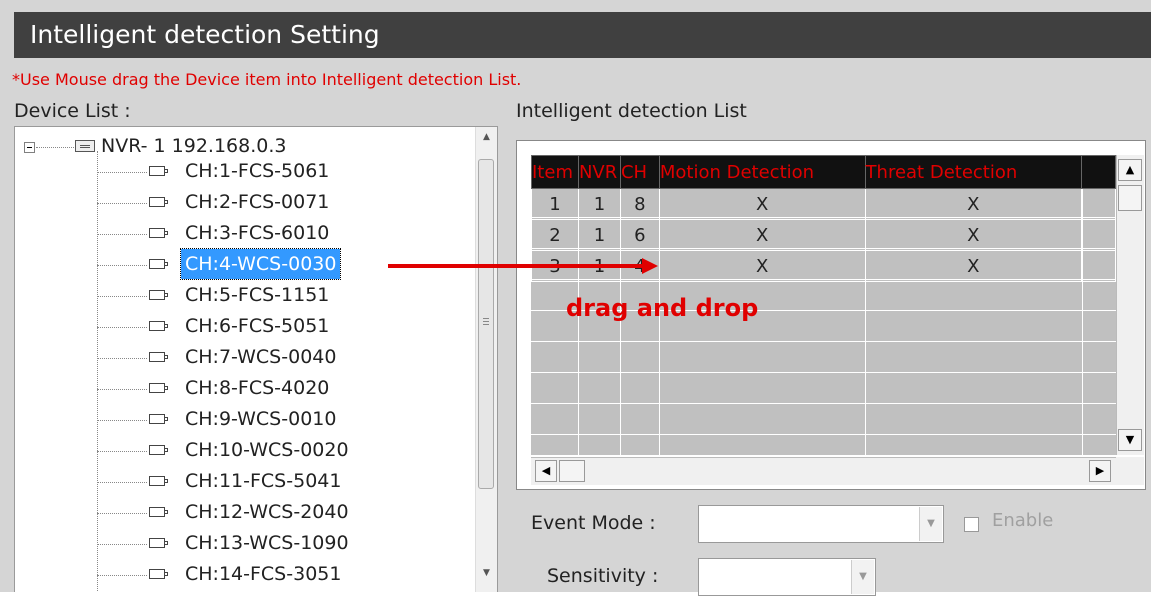  Describe the element at coordinates (1130, 305) in the screenshot. I see `grid-vertical-scrollbar: ▲ ▼` at that location.